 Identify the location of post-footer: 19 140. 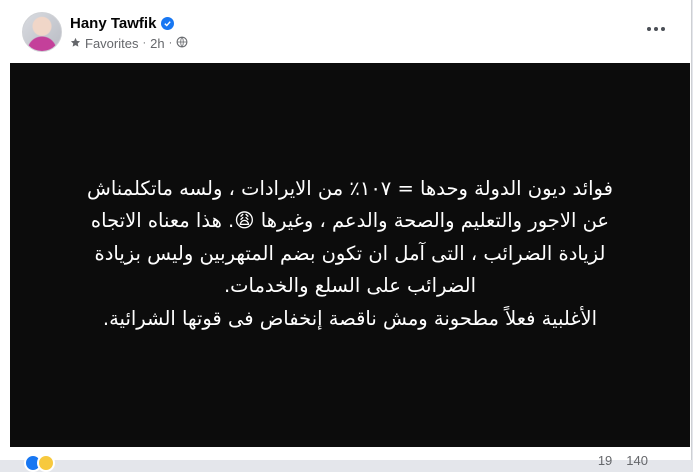
(350, 459).